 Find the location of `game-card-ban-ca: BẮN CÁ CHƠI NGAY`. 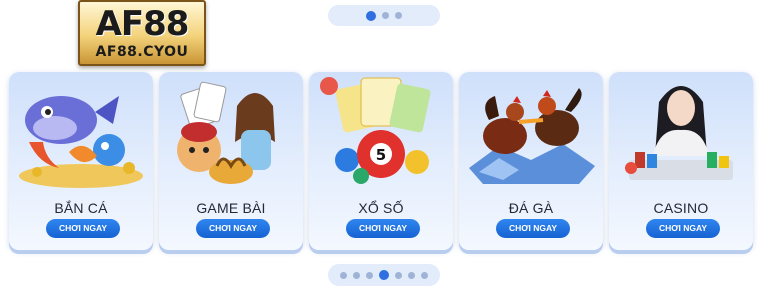

game-card-ban-ca: BẮN CÁ CHƠI NGAY is located at coordinates (81, 161).